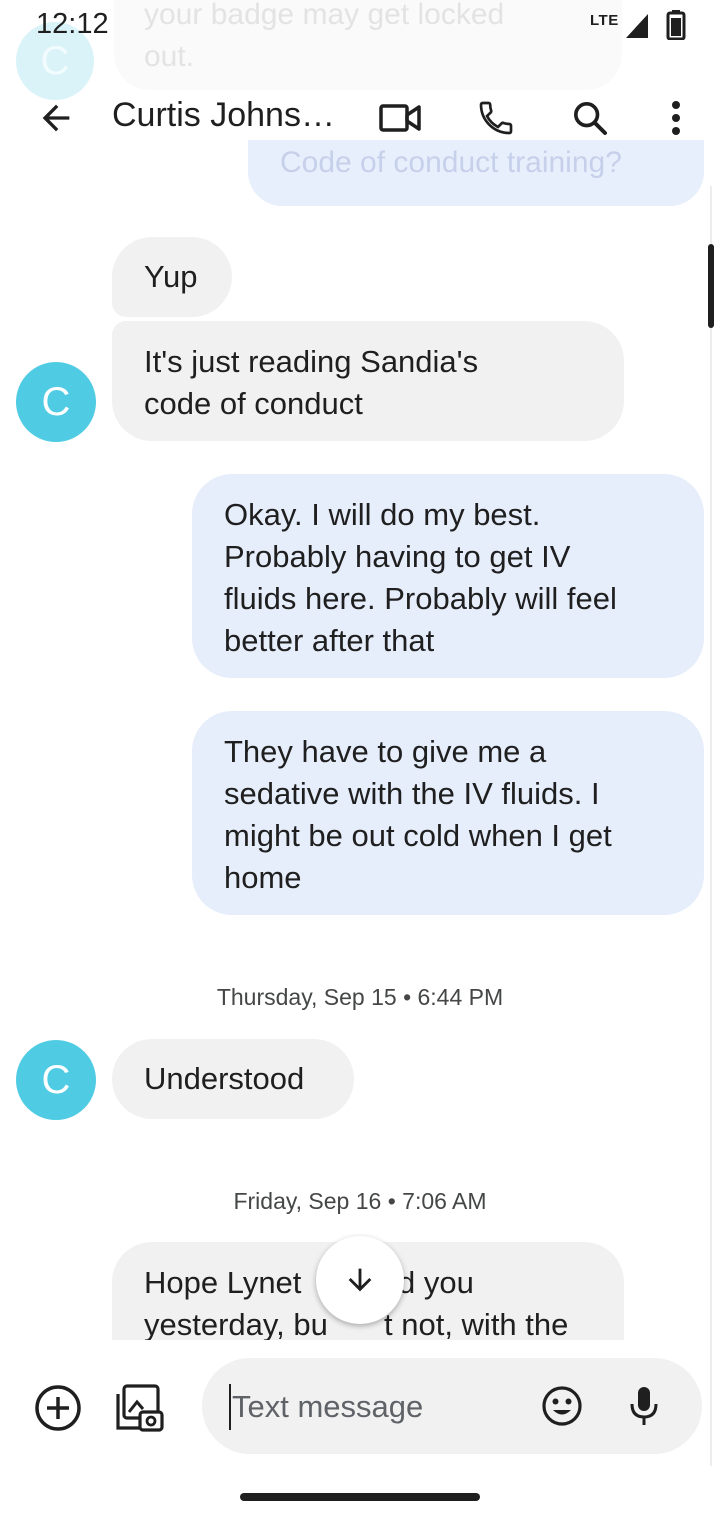  I want to click on emoji-button, so click(562, 1406).